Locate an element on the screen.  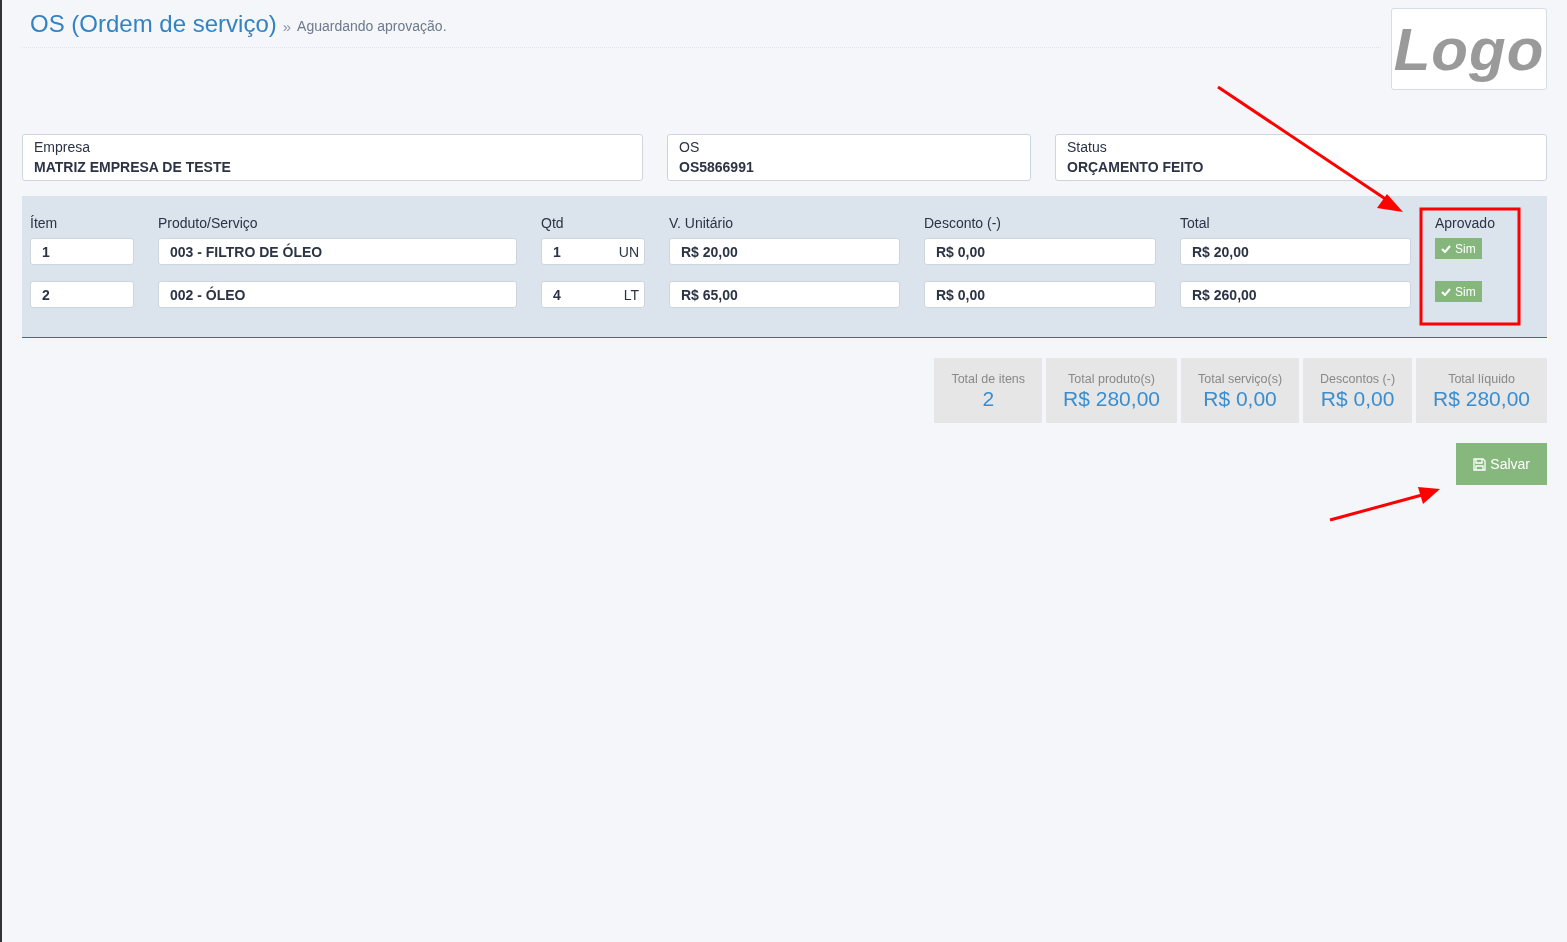
column-header: Aprovado is located at coordinates (1465, 223).